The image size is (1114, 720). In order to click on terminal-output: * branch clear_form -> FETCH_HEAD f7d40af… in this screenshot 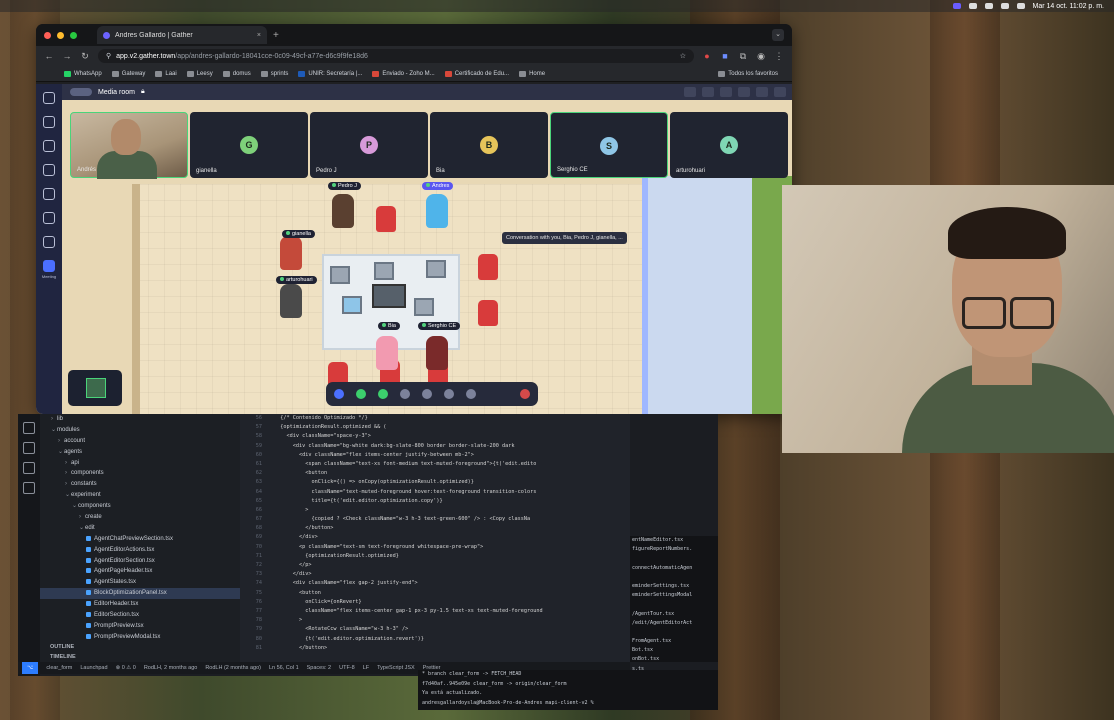, I will do `click(568, 690)`.